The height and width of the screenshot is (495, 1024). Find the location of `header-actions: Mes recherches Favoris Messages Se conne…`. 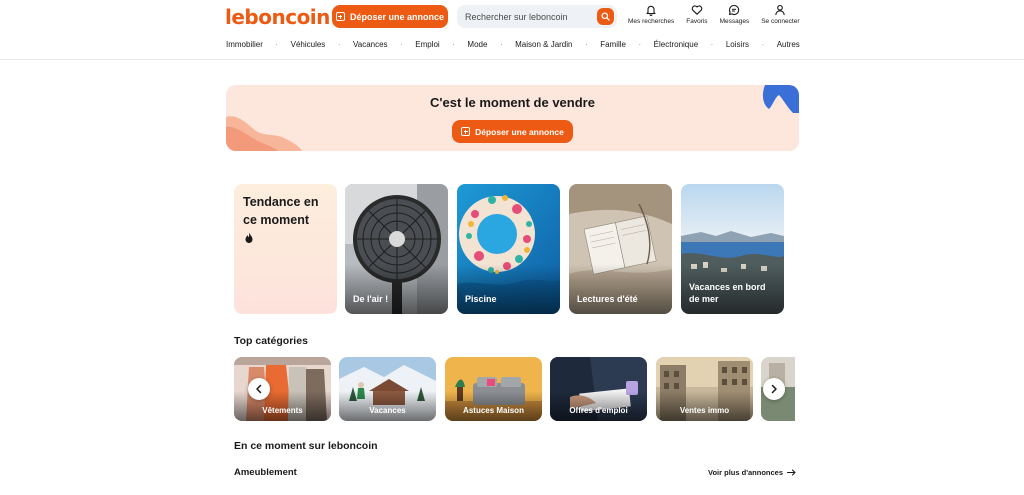

header-actions: Mes recherches Favoris Messages Se conne… is located at coordinates (720, 14).